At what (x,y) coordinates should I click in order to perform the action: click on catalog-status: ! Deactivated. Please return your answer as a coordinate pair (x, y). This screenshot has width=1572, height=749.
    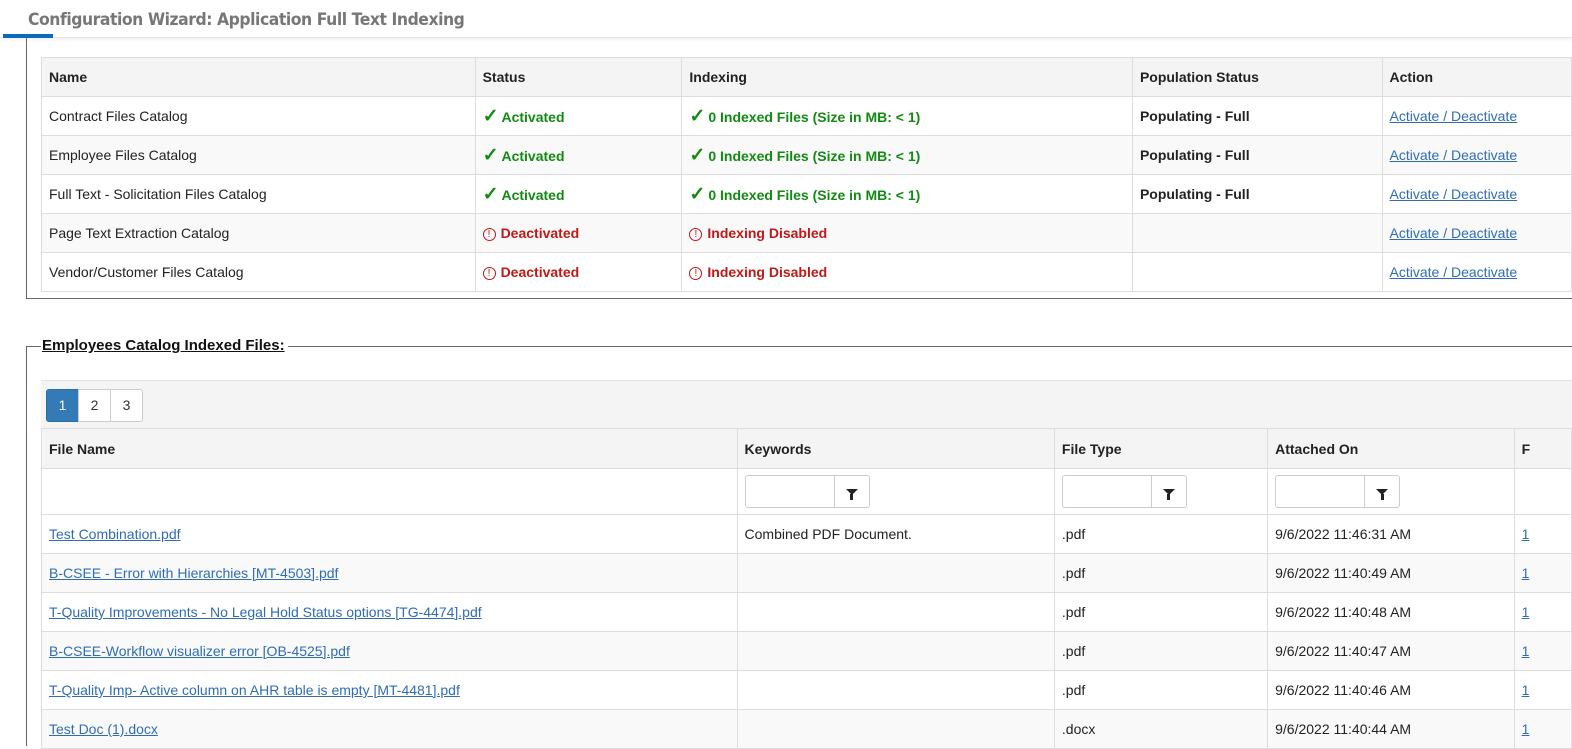
    Looking at the image, I should click on (578, 233).